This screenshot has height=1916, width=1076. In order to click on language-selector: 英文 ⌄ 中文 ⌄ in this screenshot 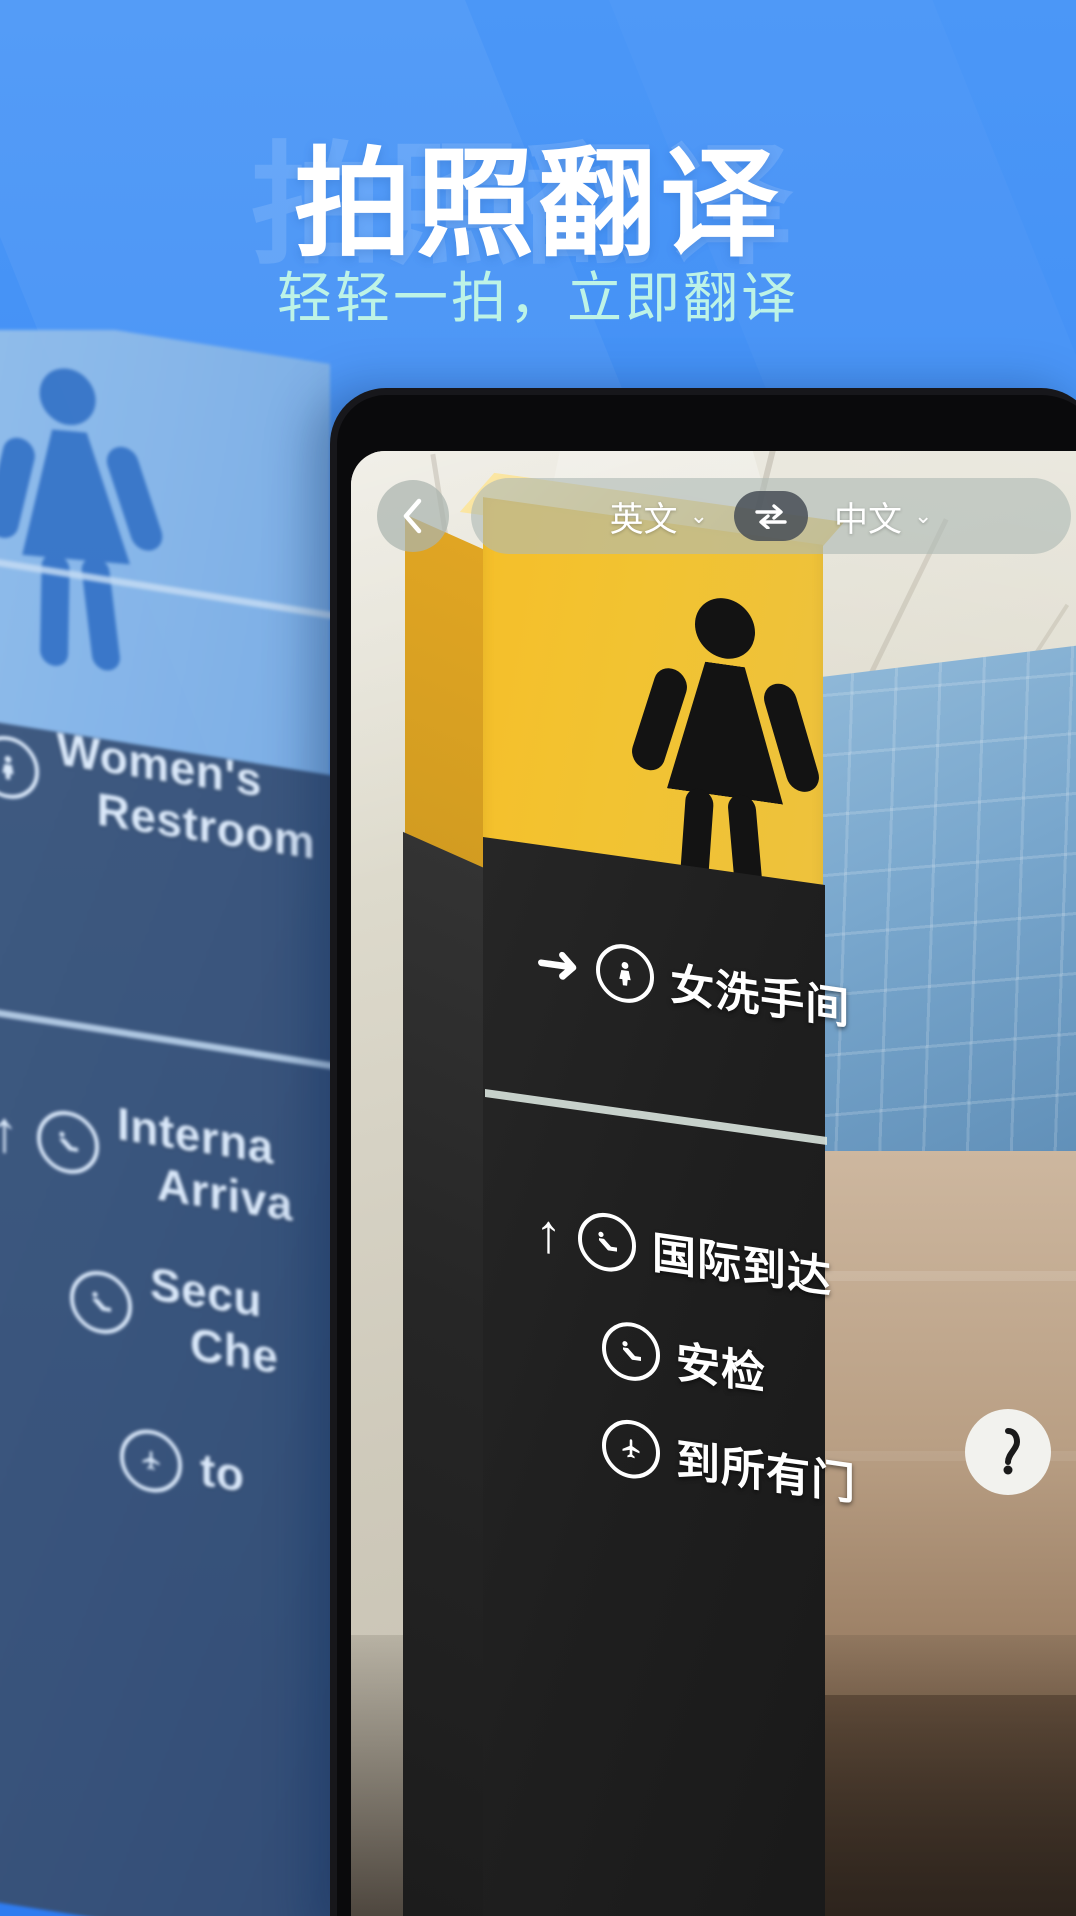, I will do `click(771, 516)`.